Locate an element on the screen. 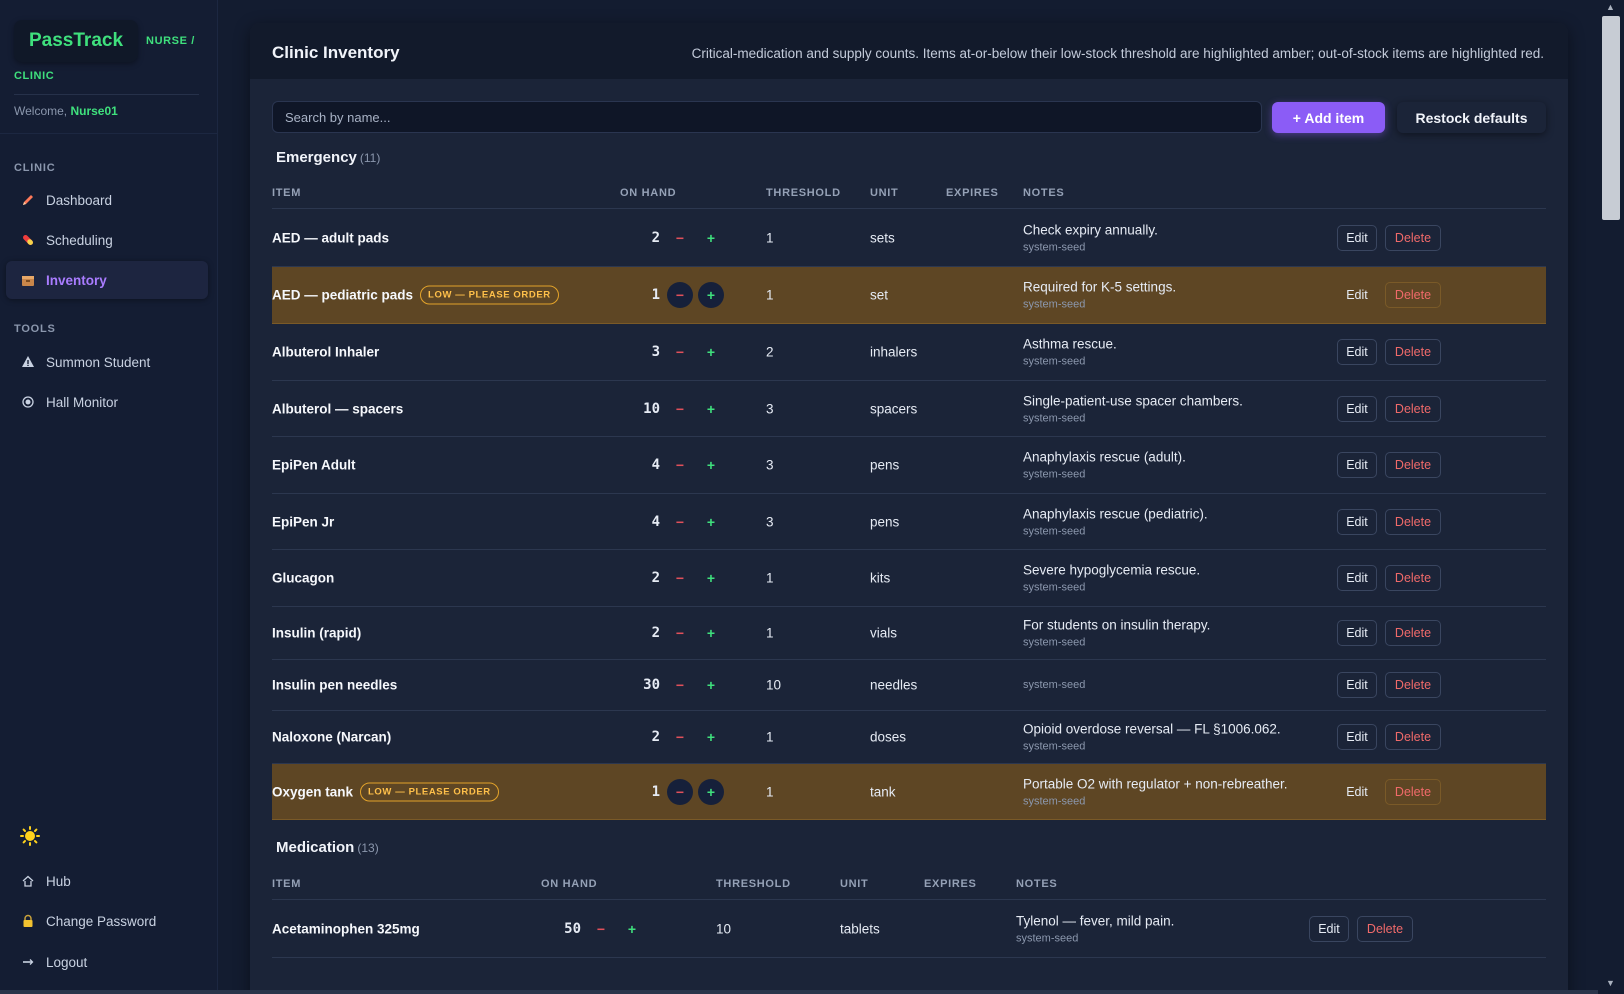  divider is located at coordinates (108, 133).